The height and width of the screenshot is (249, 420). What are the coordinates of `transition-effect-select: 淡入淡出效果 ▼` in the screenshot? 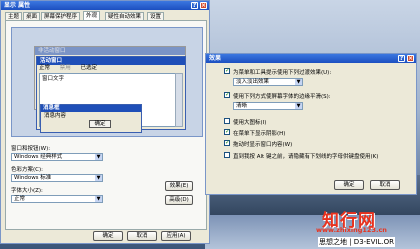 It's located at (268, 82).